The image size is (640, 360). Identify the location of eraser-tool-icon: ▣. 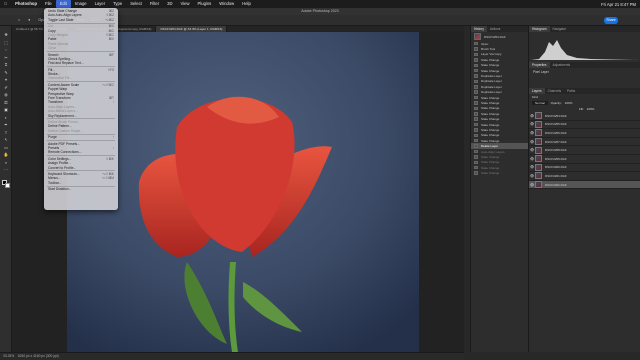
(6, 109).